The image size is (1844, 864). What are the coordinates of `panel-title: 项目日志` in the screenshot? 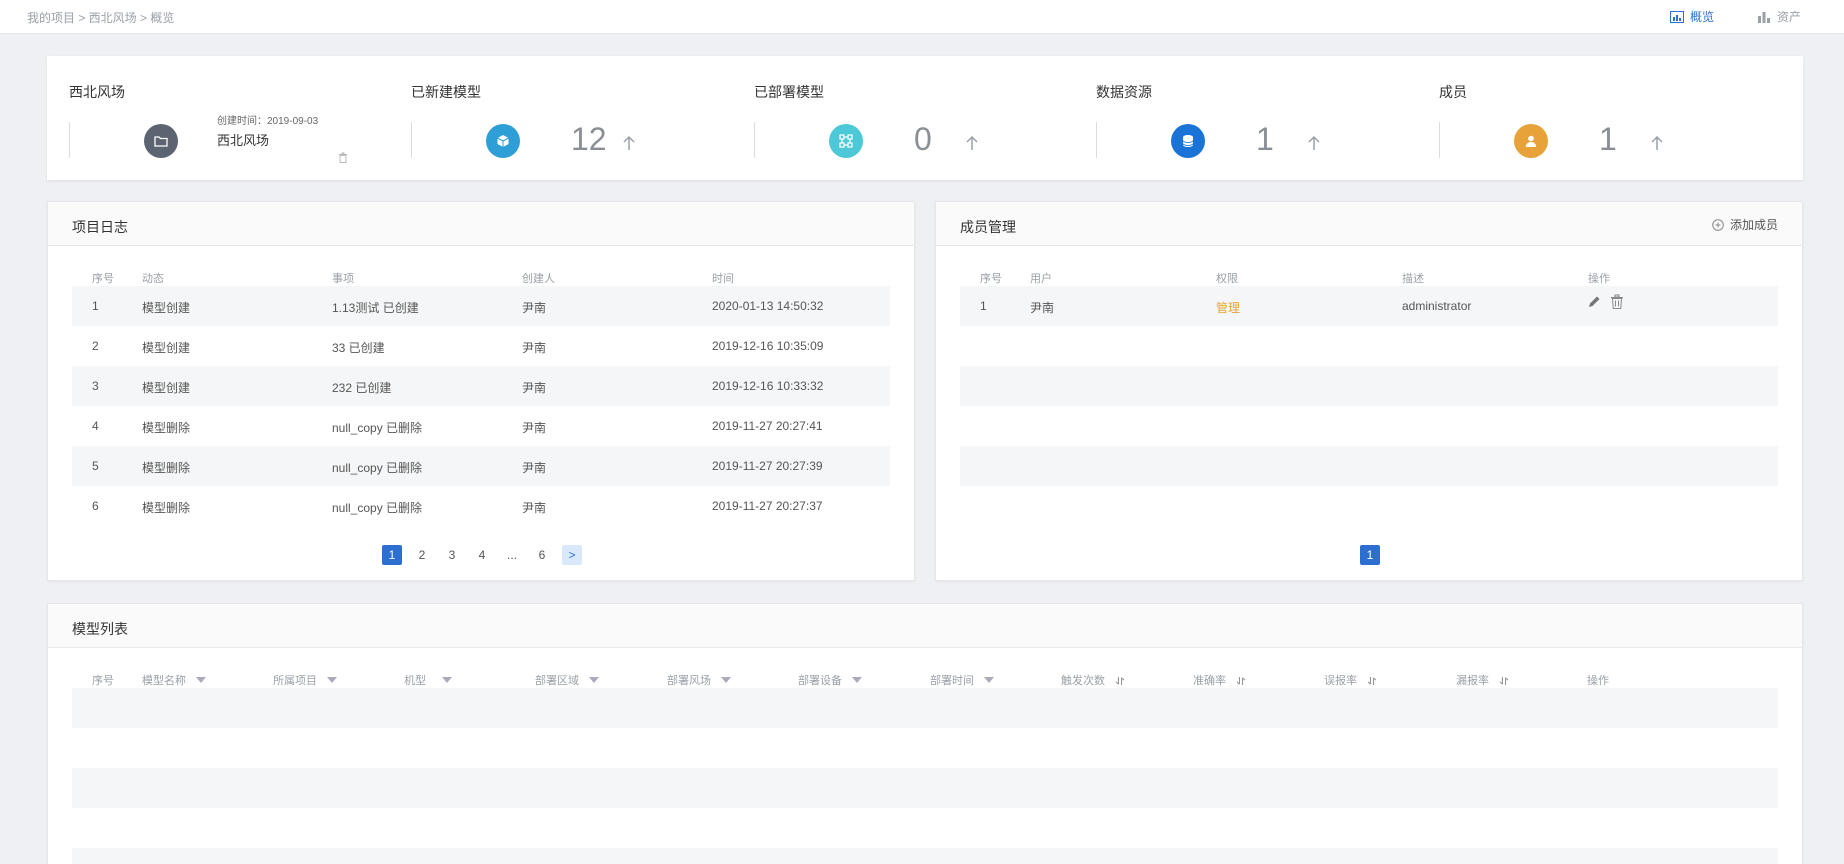 It's located at (100, 227).